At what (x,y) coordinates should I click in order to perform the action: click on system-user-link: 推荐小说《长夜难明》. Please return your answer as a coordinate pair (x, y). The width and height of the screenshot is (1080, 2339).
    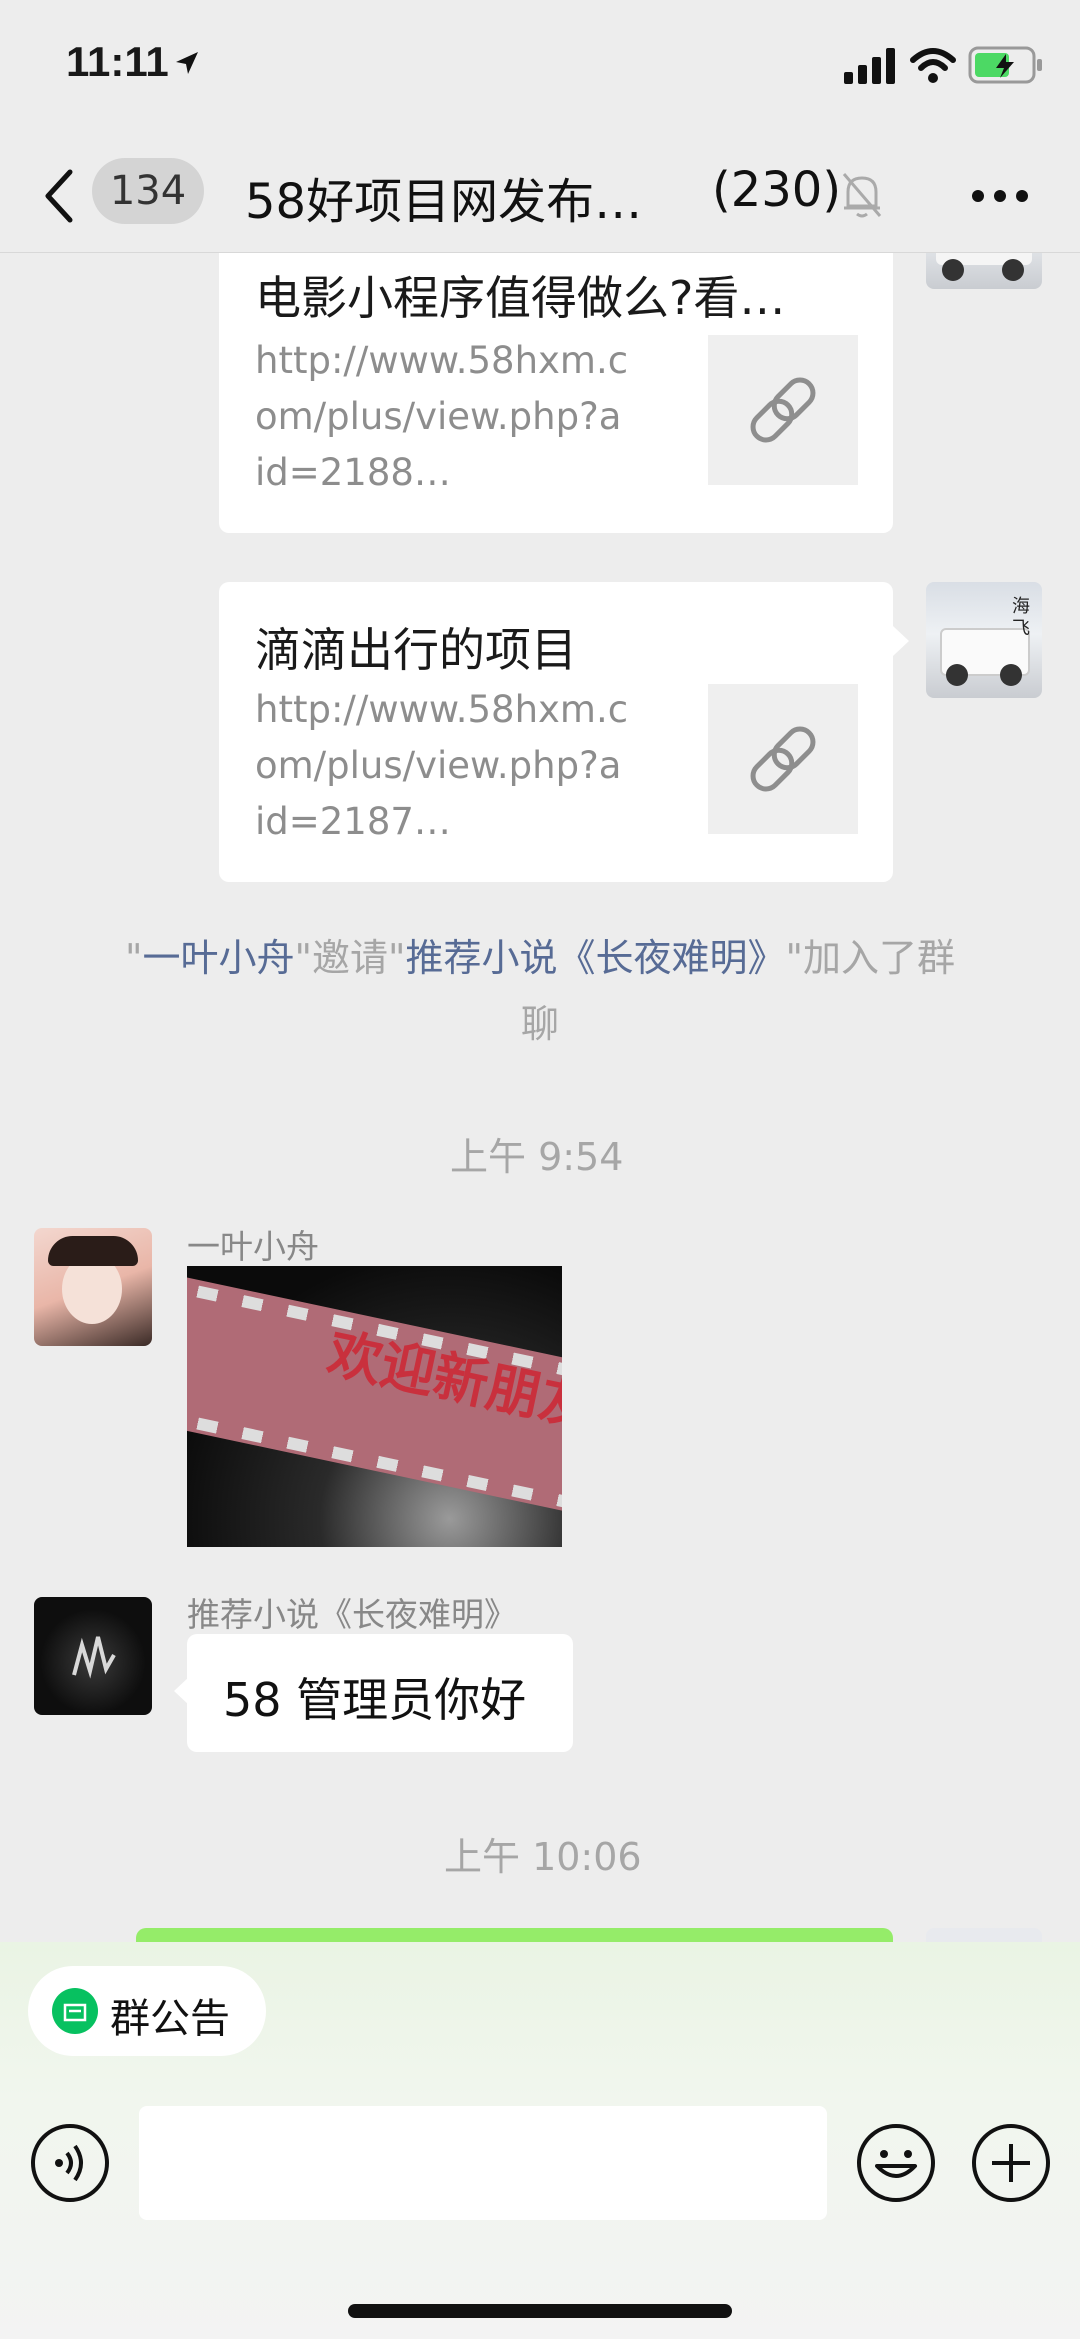
    Looking at the image, I should click on (595, 958).